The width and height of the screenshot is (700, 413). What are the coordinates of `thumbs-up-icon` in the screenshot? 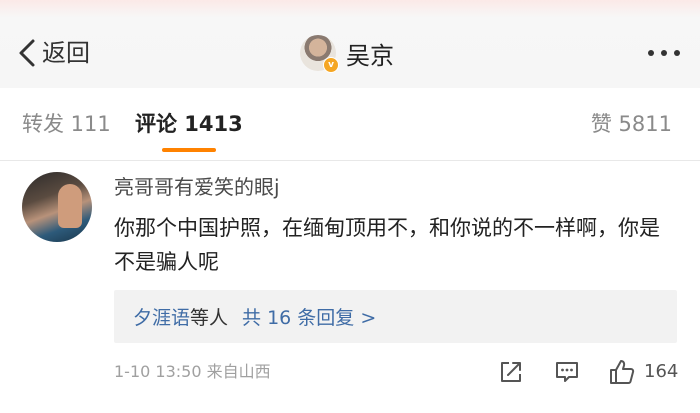 It's located at (622, 372).